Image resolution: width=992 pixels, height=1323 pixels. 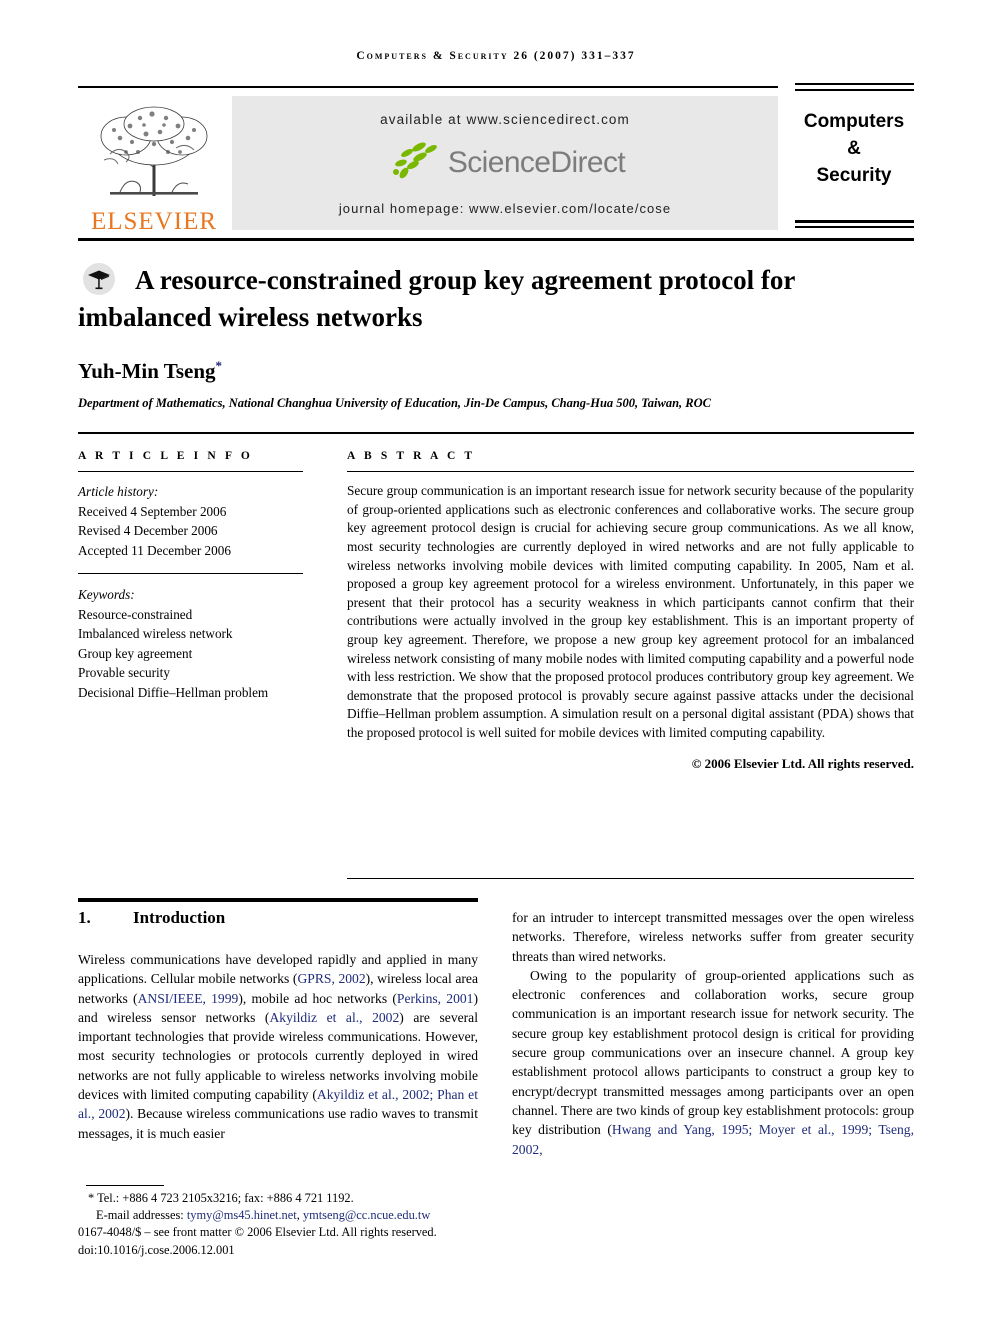 I want to click on keyword-item: Imbalanced wireless network, so click(x=155, y=634).